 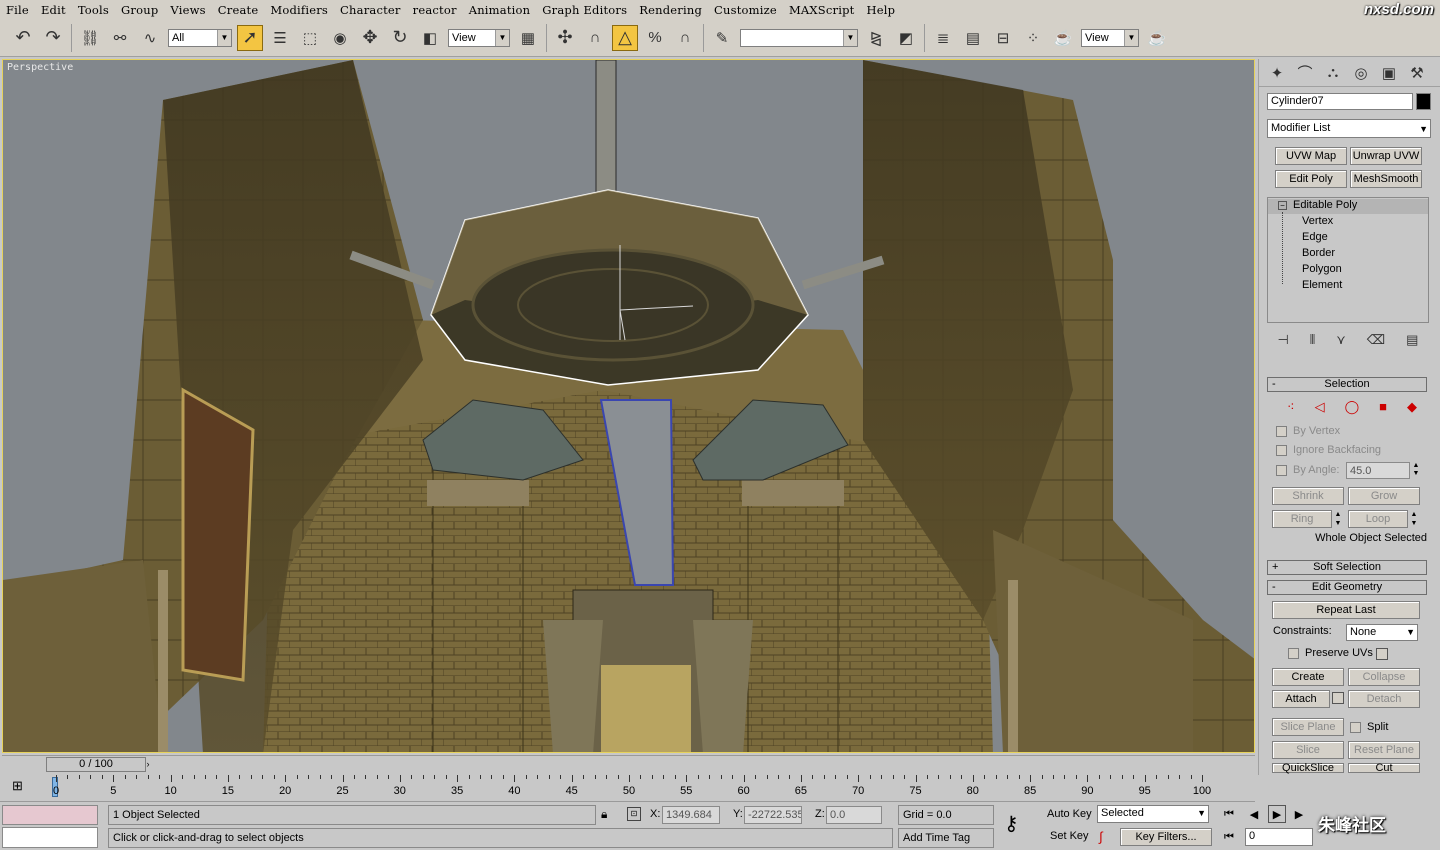 What do you see at coordinates (50, 815) in the screenshot?
I see `maxscript-listener-pink` at bounding box center [50, 815].